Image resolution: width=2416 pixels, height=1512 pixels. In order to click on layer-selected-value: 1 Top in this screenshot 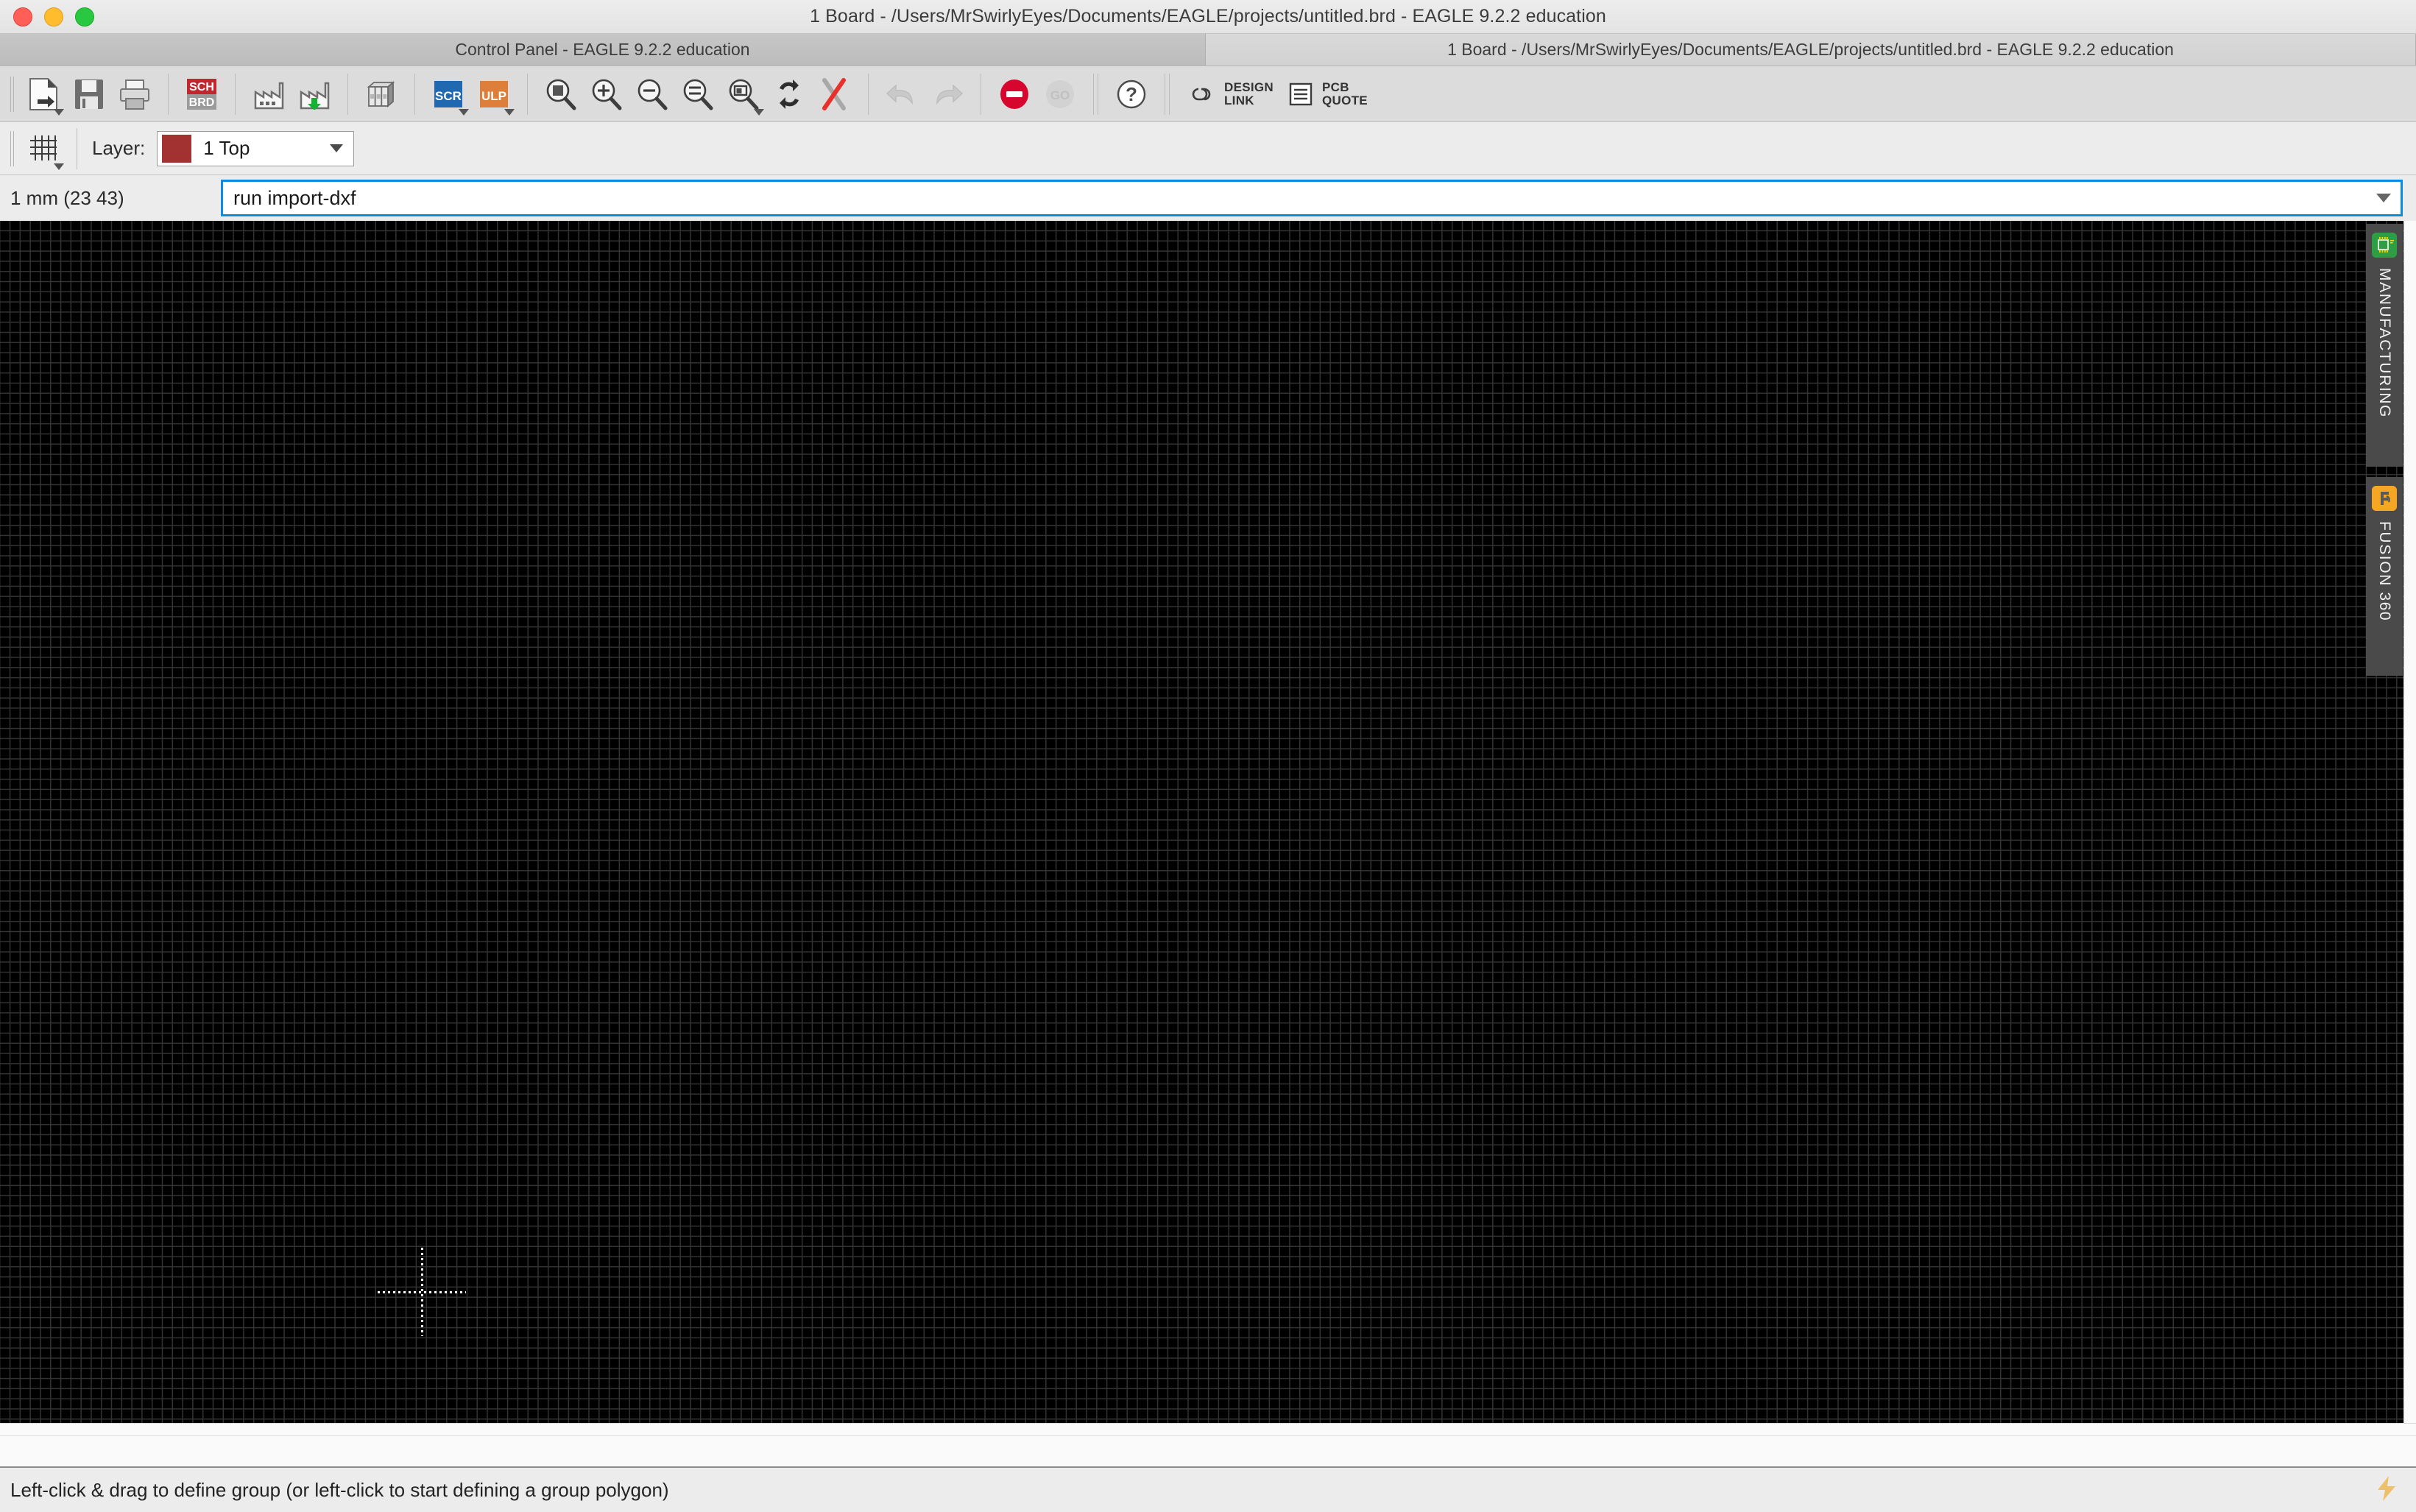, I will do `click(226, 148)`.